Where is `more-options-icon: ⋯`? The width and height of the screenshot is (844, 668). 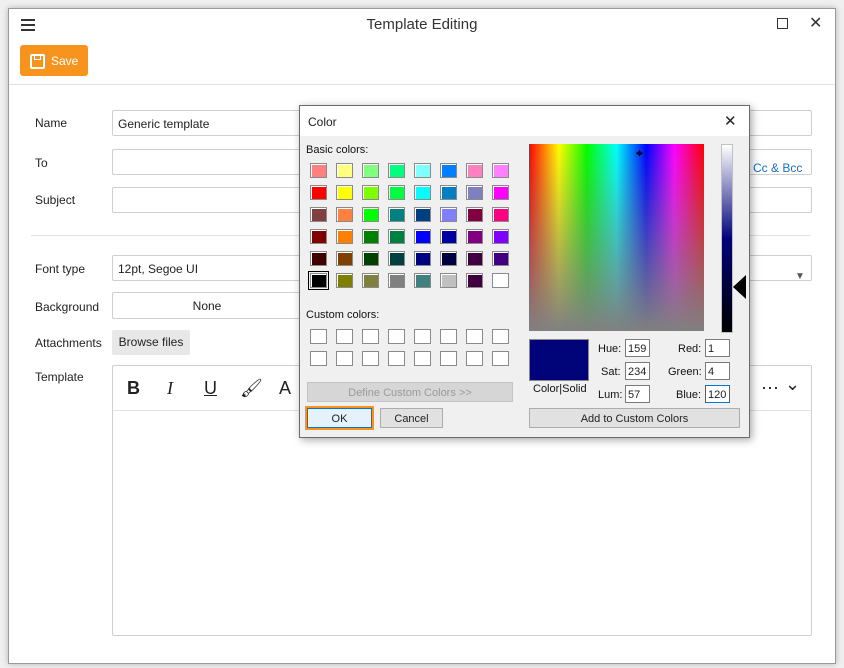 more-options-icon: ⋯ is located at coordinates (770, 388).